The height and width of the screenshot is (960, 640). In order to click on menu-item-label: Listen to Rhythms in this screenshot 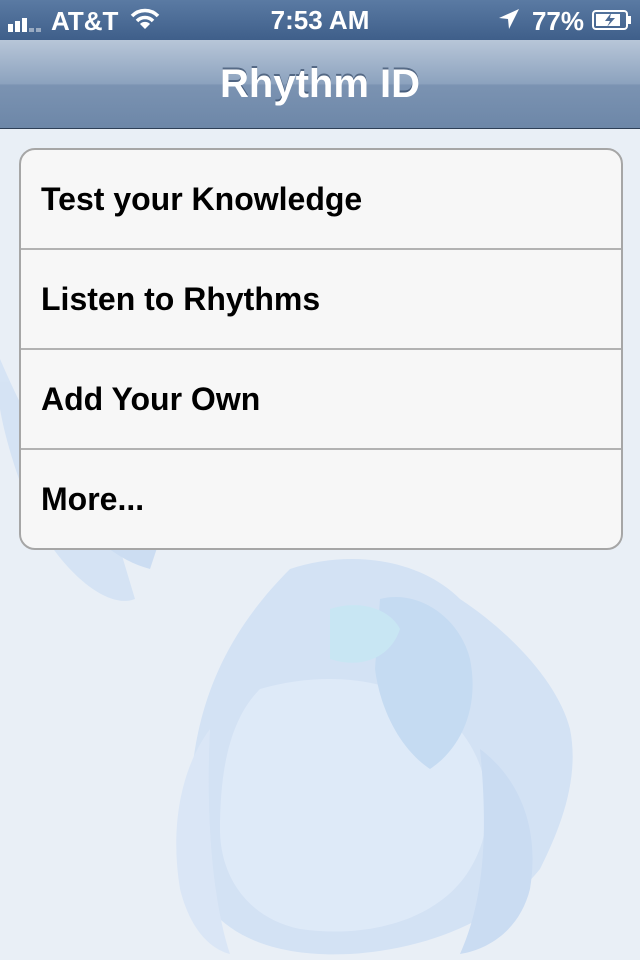, I will do `click(181, 298)`.